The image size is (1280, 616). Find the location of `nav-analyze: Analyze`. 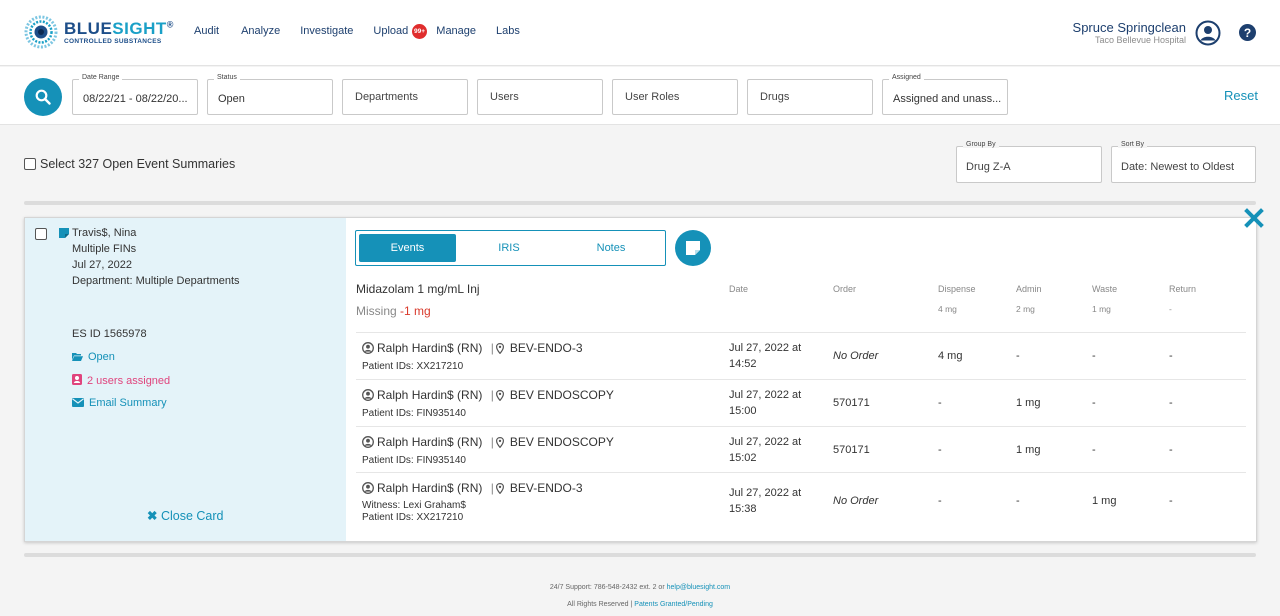

nav-analyze: Analyze is located at coordinates (260, 31).